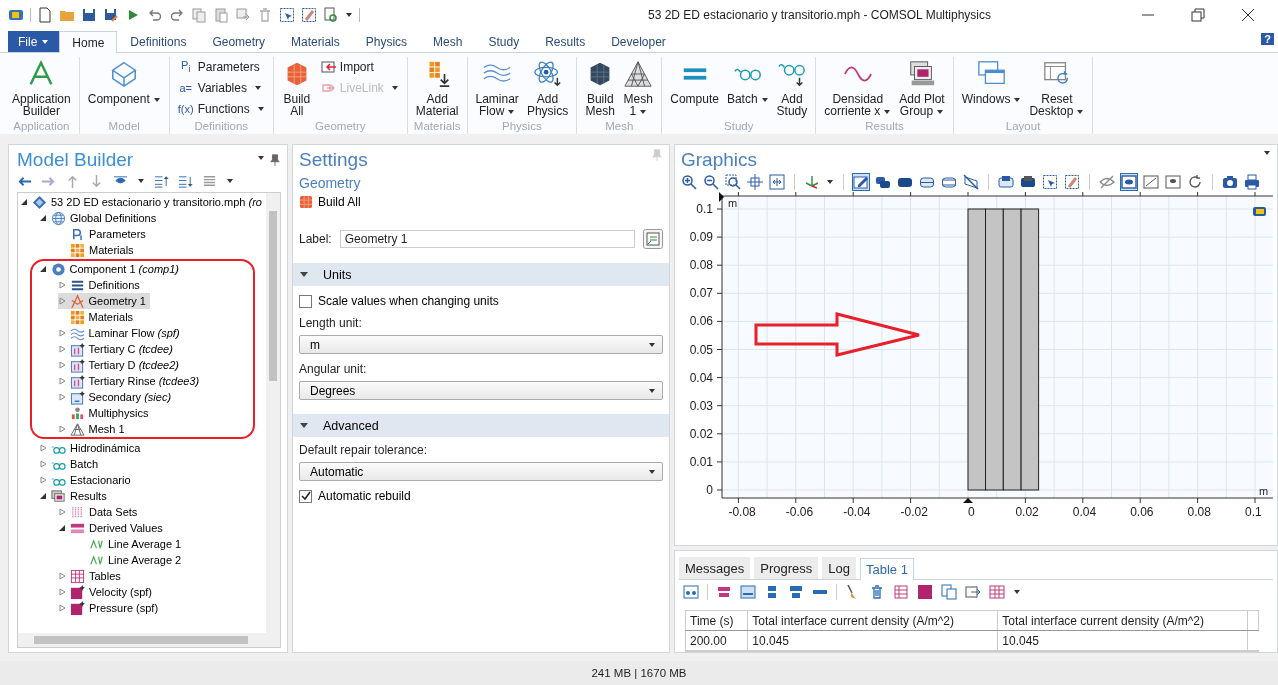 The width and height of the screenshot is (1278, 685). Describe the element at coordinates (221, 87) in the screenshot. I see `ribbon-button: a= Variables` at that location.